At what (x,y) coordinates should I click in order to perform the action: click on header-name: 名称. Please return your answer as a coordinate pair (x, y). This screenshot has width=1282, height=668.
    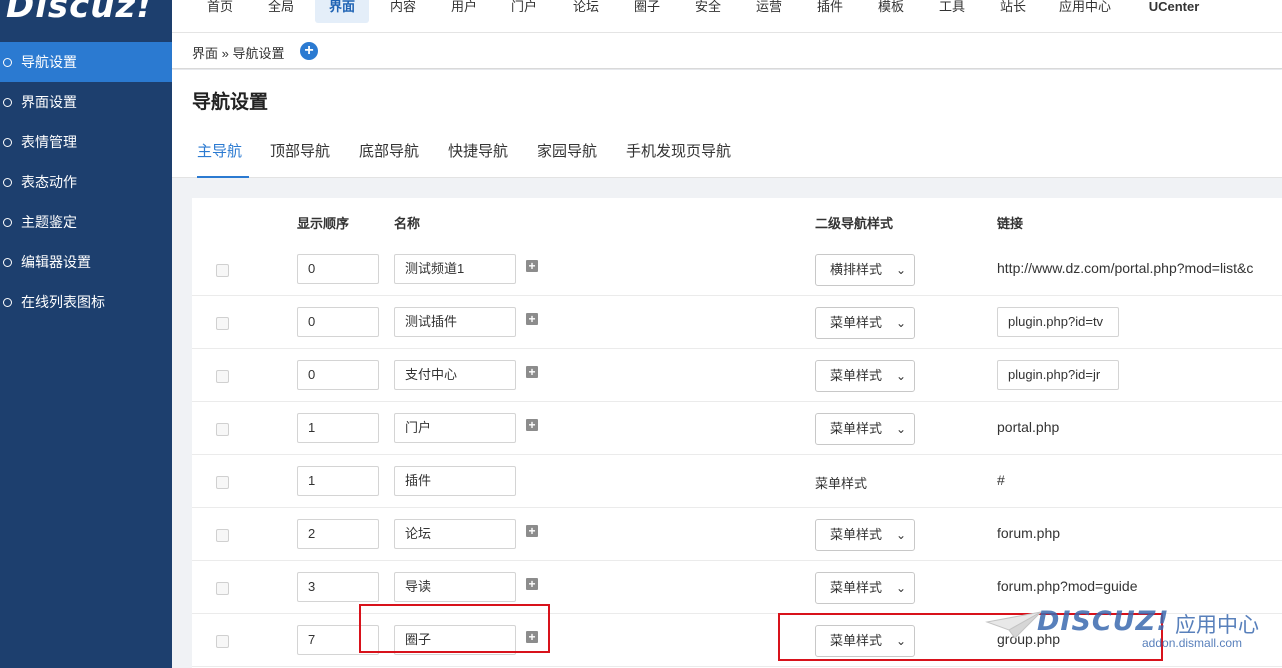
    Looking at the image, I should click on (407, 223).